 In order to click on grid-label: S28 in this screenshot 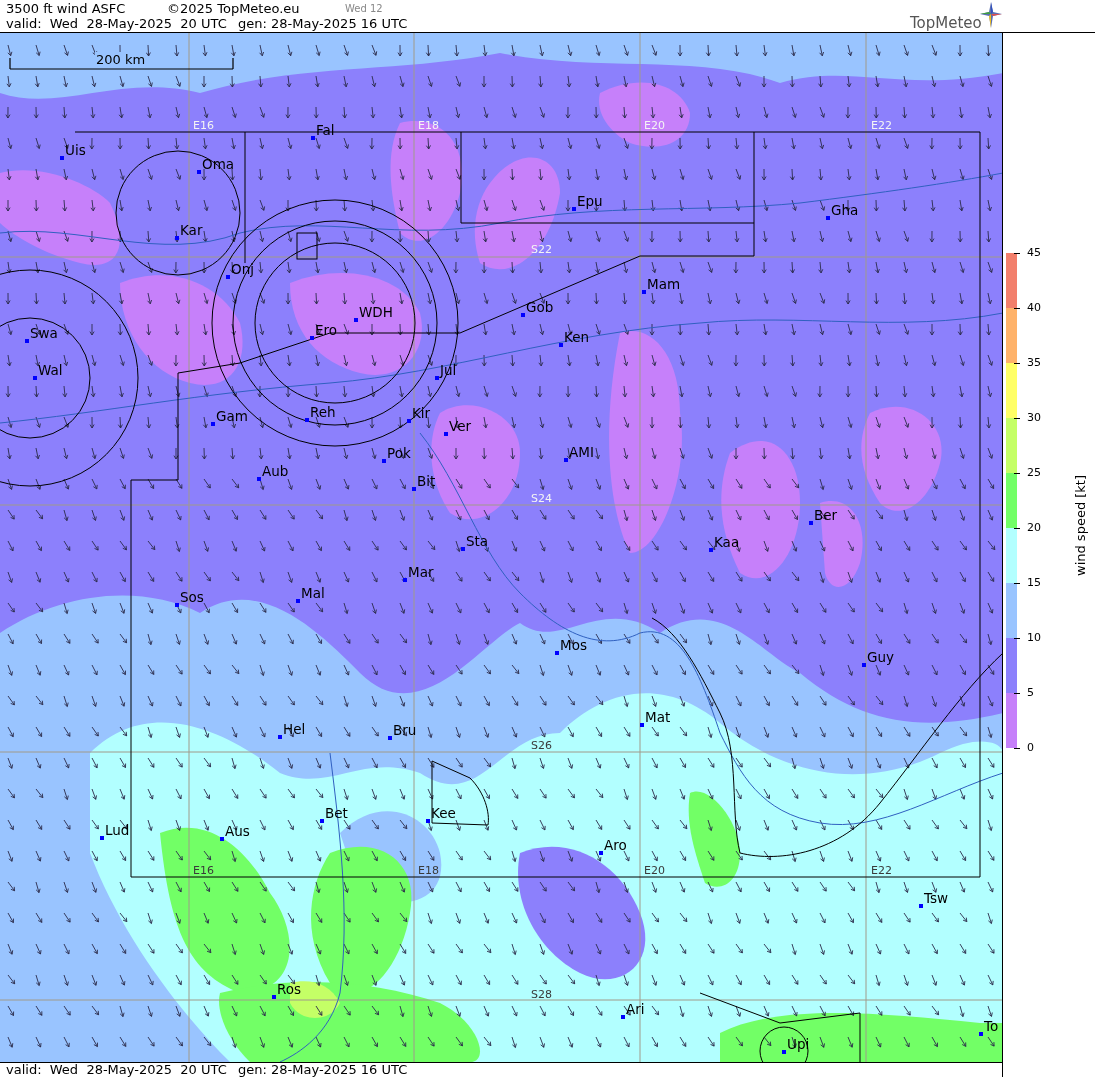, I will do `click(541, 994)`.